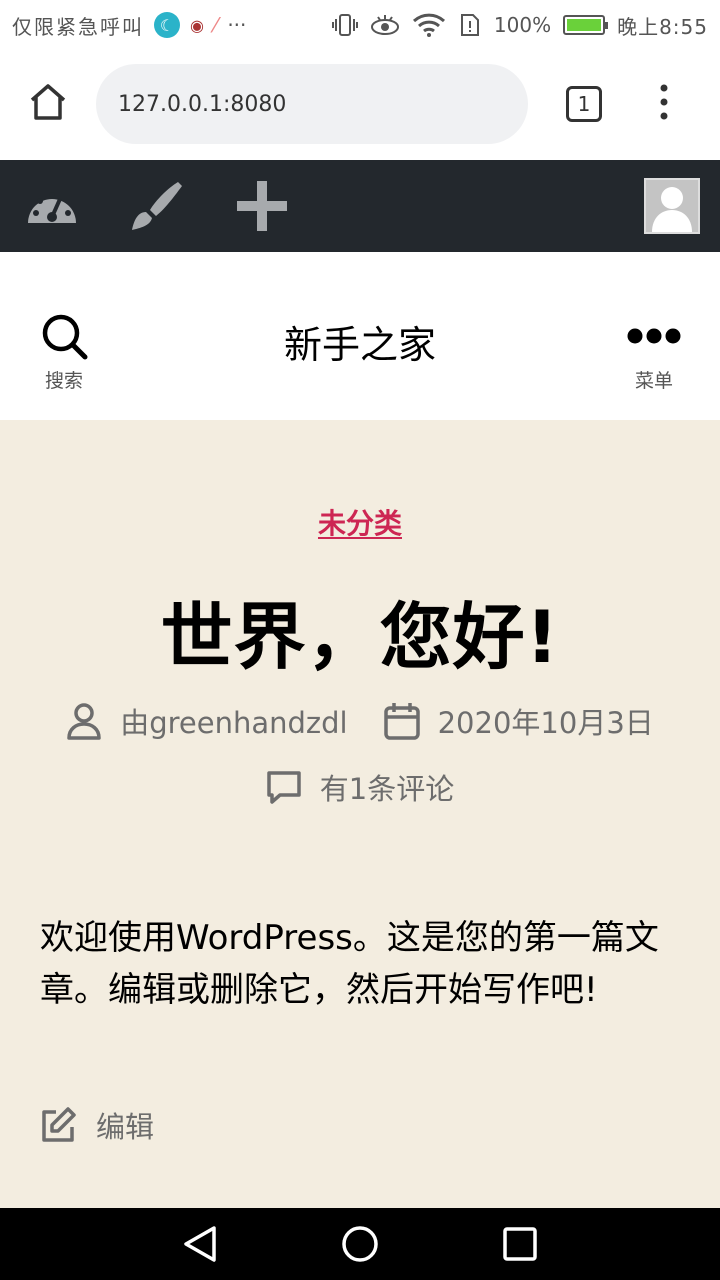 The image size is (720, 1280). What do you see at coordinates (360, 341) in the screenshot?
I see `site-title: 新手之家` at bounding box center [360, 341].